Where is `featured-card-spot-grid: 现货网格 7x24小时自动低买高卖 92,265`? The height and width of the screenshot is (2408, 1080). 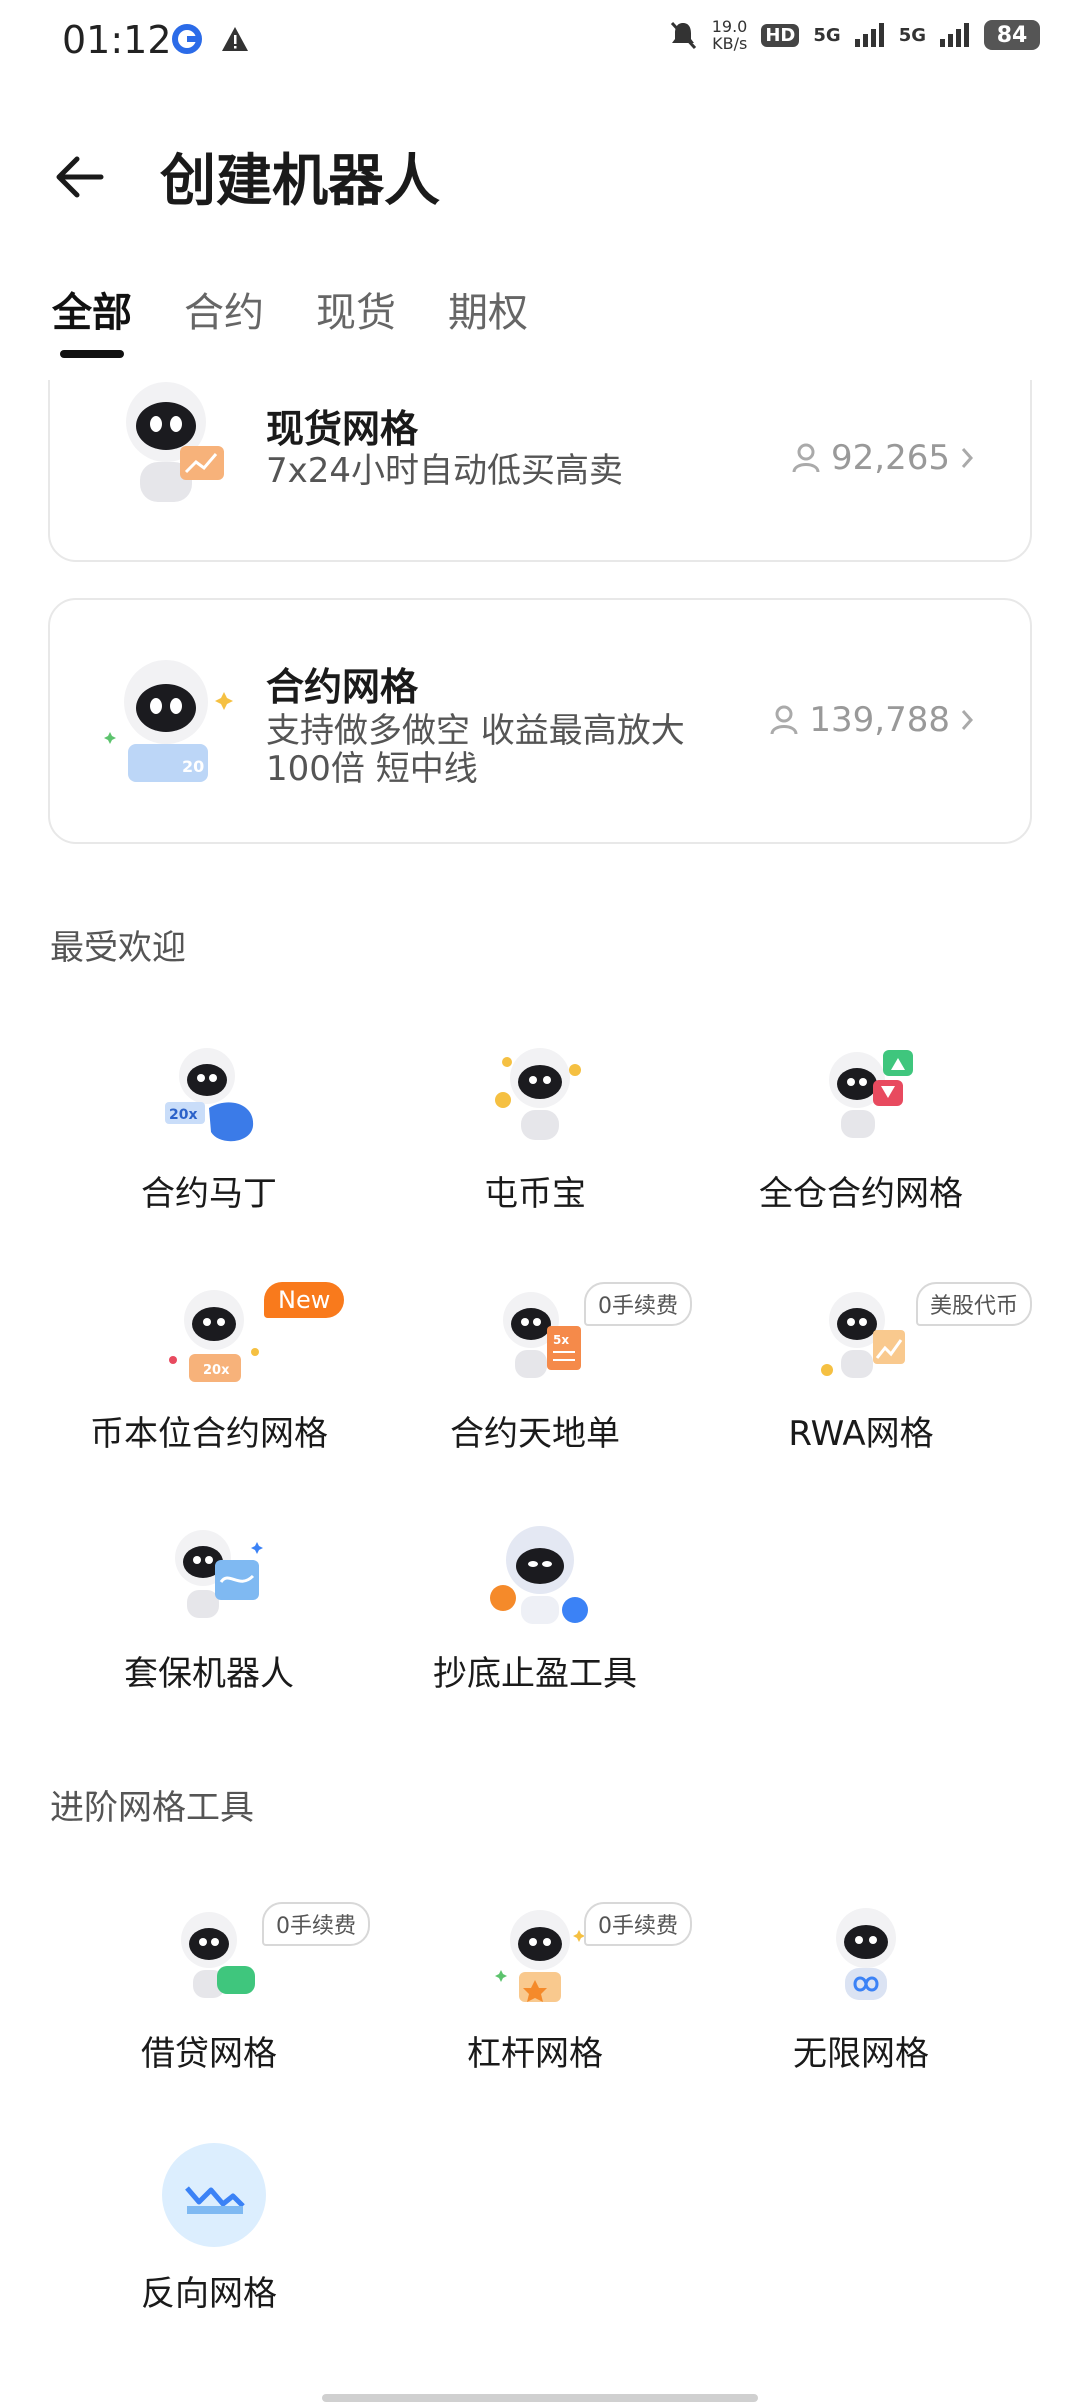
featured-card-spot-grid: 现货网格 7x24小时自动低买高卖 92,265 is located at coordinates (540, 471).